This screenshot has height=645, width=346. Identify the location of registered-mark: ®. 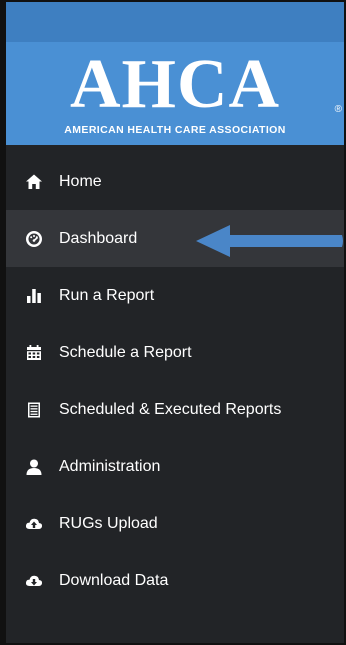
(338, 109).